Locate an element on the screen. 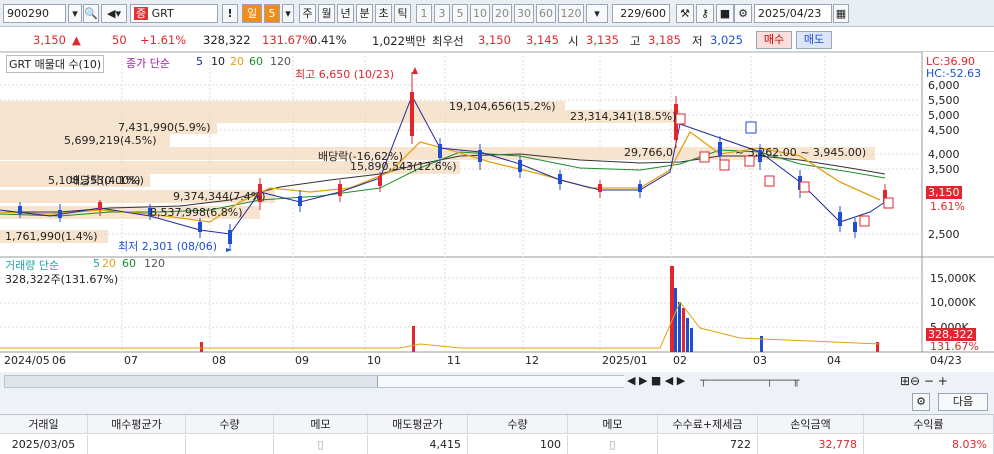  x-label: 11 is located at coordinates (454, 360).